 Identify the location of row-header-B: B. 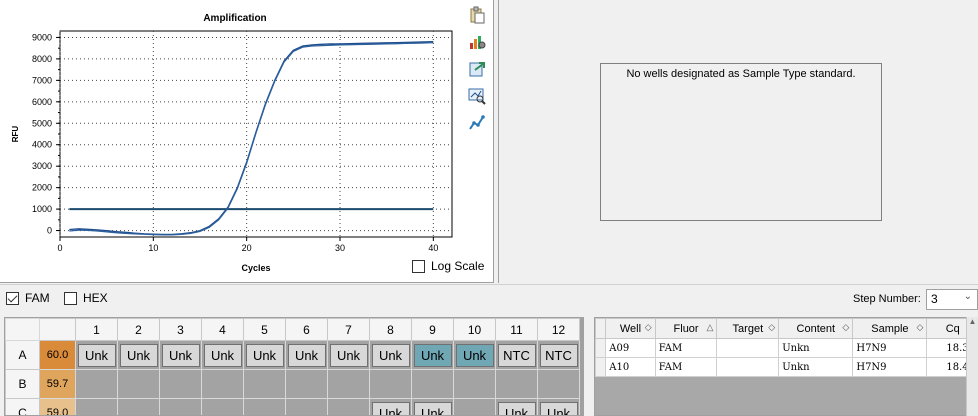
(22, 384).